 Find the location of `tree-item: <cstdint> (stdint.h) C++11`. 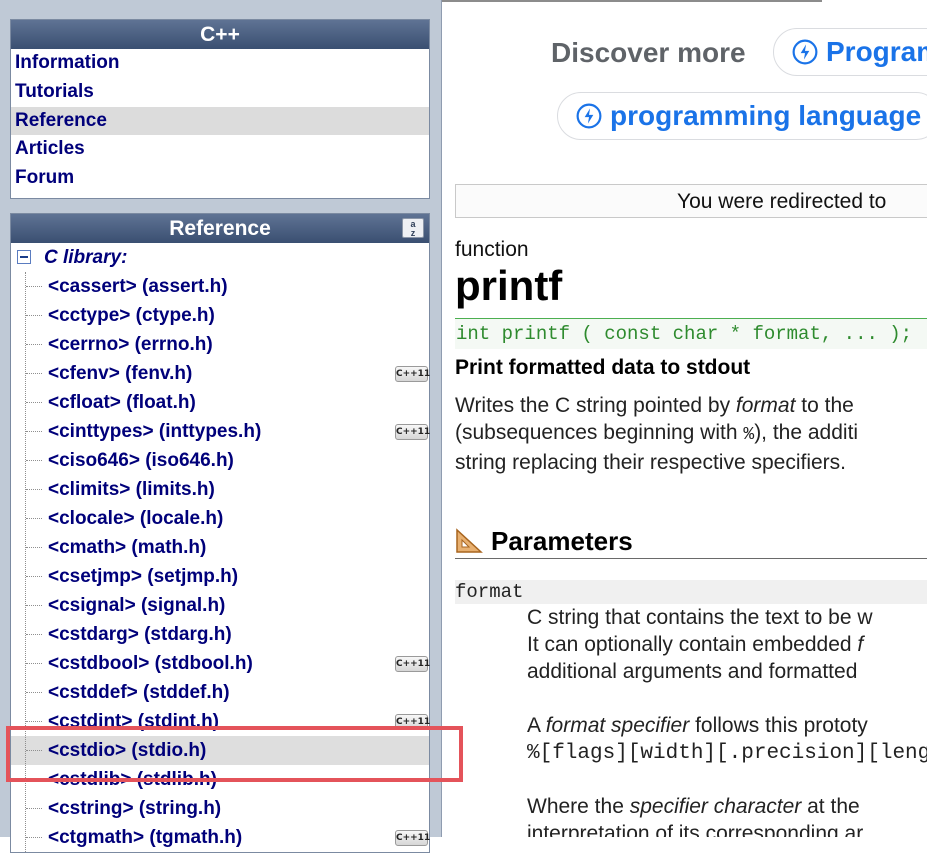

tree-item: <cstdint> (stdint.h) C++11 is located at coordinates (220, 721).